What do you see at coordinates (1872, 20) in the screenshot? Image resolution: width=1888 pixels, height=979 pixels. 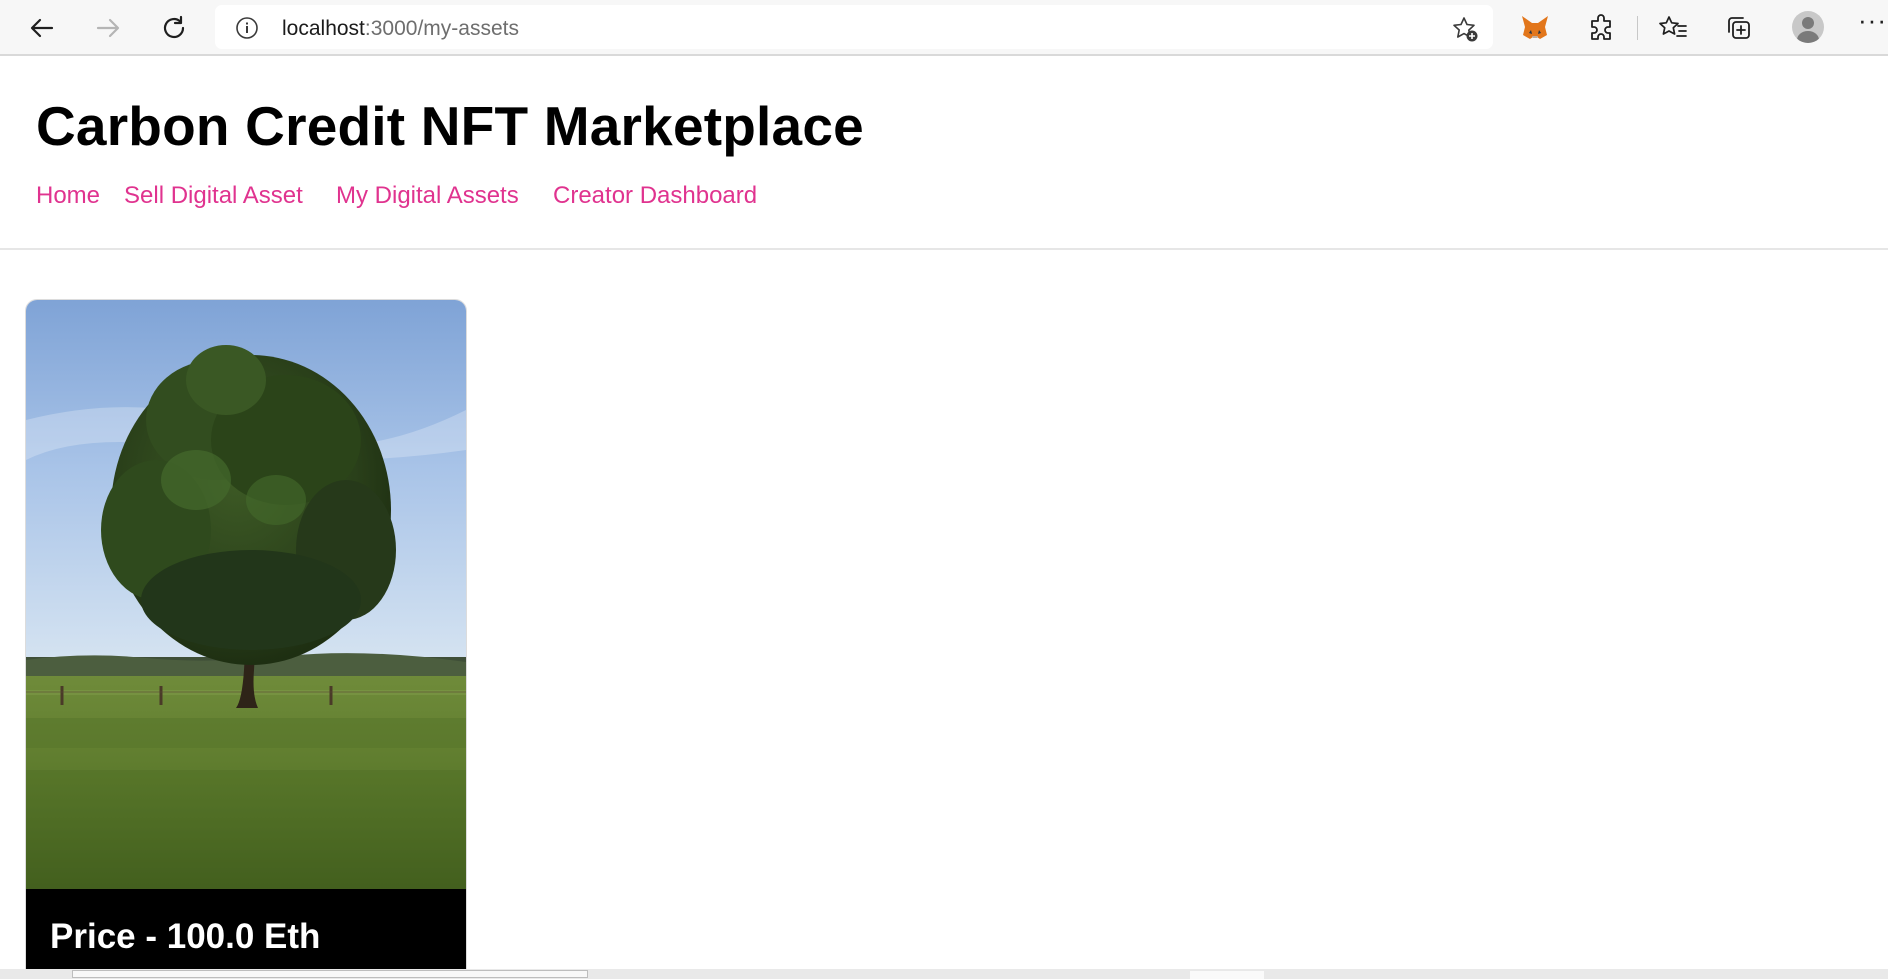 I see `ellipsis-icon: ···` at bounding box center [1872, 20].